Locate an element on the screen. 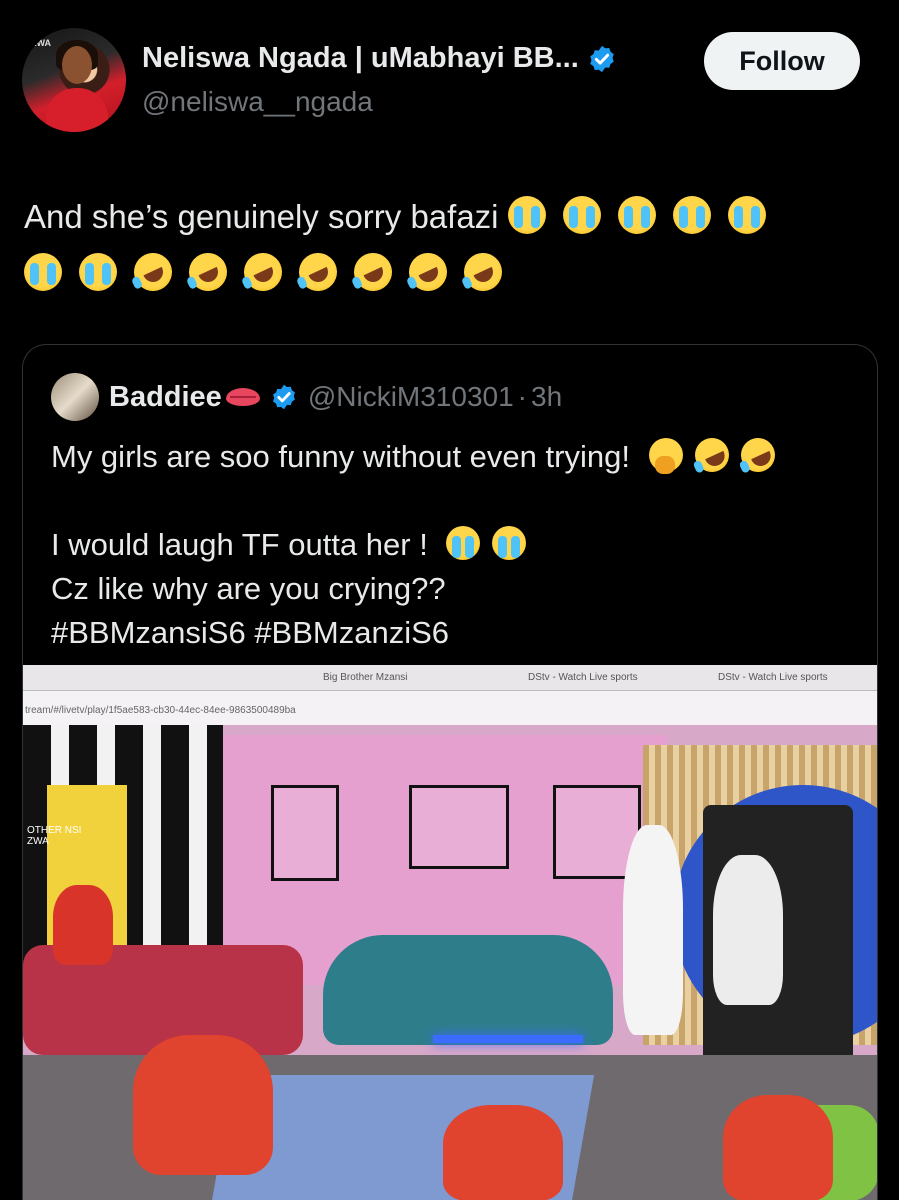 This screenshot has height=1200, width=899. wall-frame-center is located at coordinates (459, 827).